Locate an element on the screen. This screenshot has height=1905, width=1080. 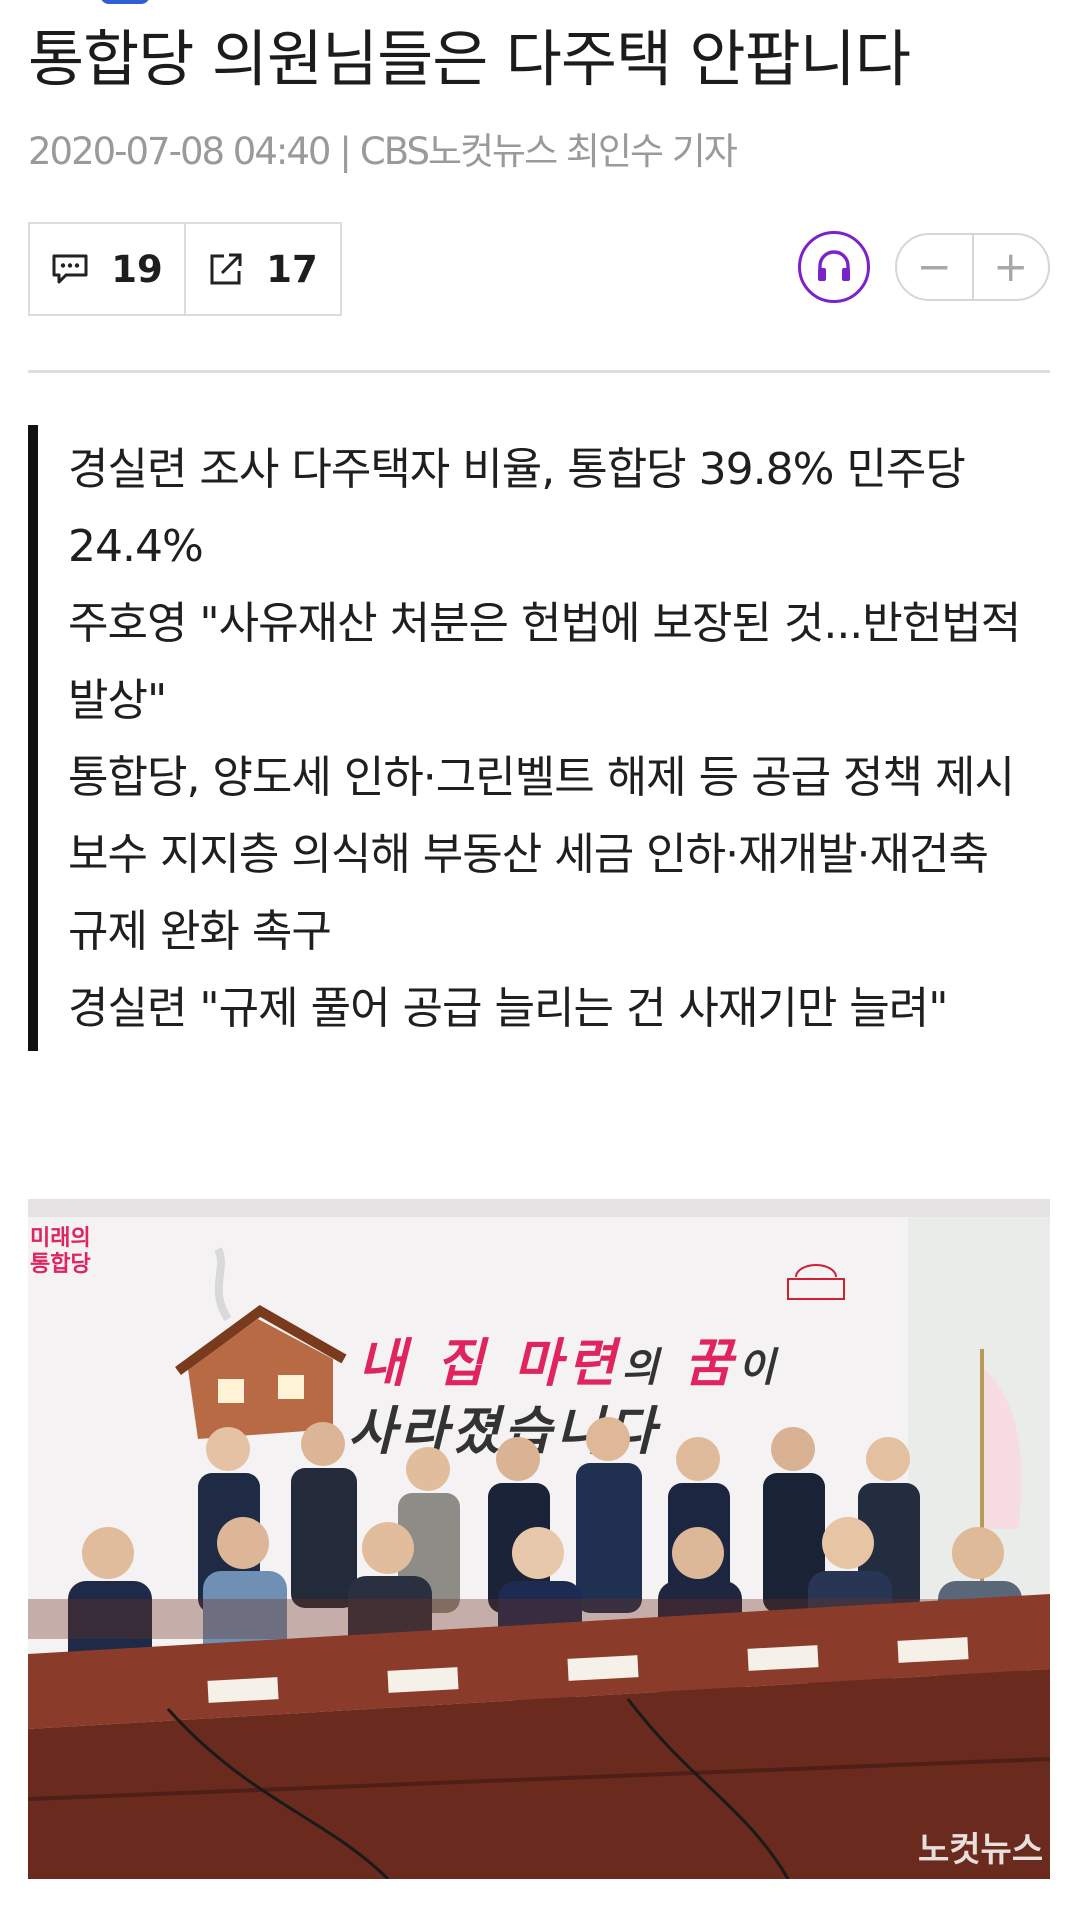
font-increase-button: + is located at coordinates (1010, 267).